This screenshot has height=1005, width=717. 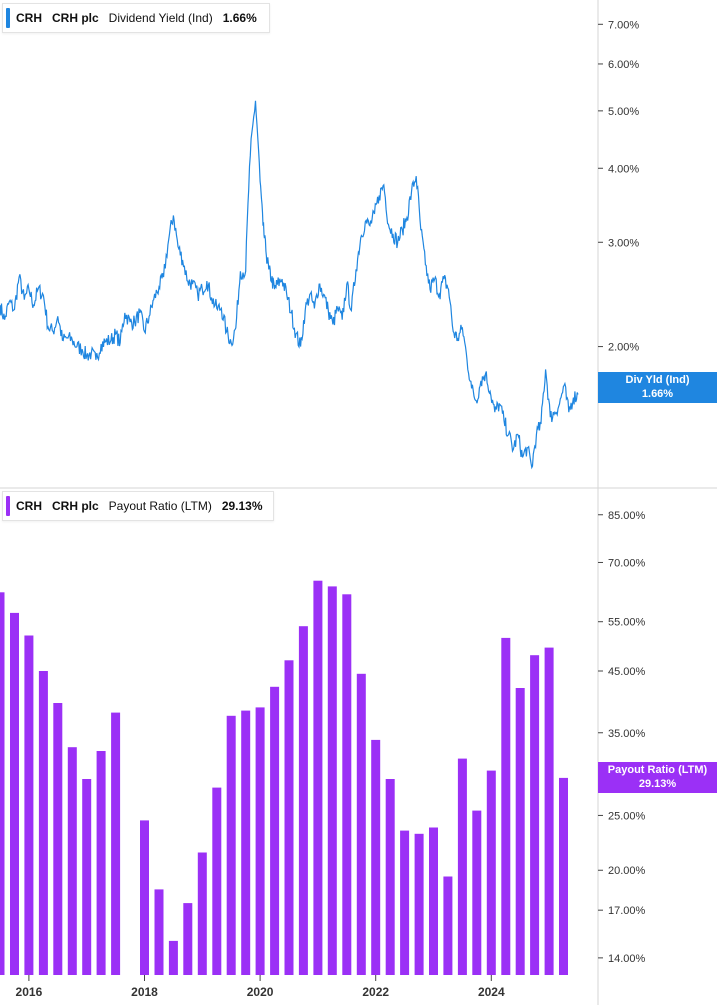 I want to click on payout-ratio-value-tag: Payout Ratio (LTM) 29.13%, so click(x=657, y=777).